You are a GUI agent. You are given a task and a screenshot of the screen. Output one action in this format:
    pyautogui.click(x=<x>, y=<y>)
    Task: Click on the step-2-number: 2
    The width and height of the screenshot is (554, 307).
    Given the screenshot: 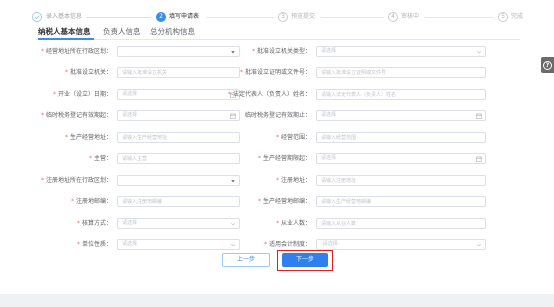 What is the action you would take?
    pyautogui.click(x=161, y=17)
    